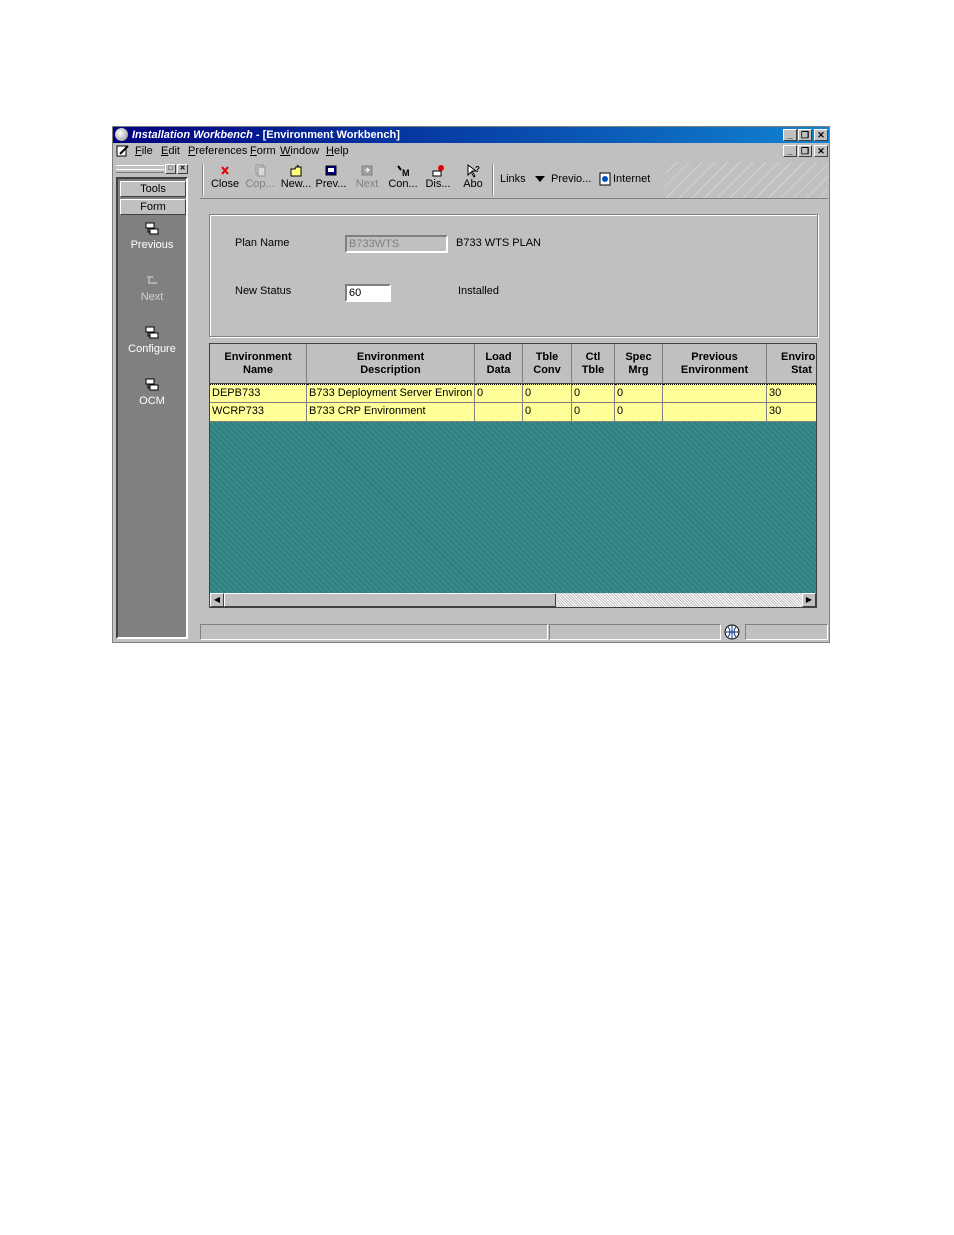 Image resolution: width=954 pixels, height=1235 pixels. Describe the element at coordinates (367, 184) in the screenshot. I see `next-button-label: Next` at that location.